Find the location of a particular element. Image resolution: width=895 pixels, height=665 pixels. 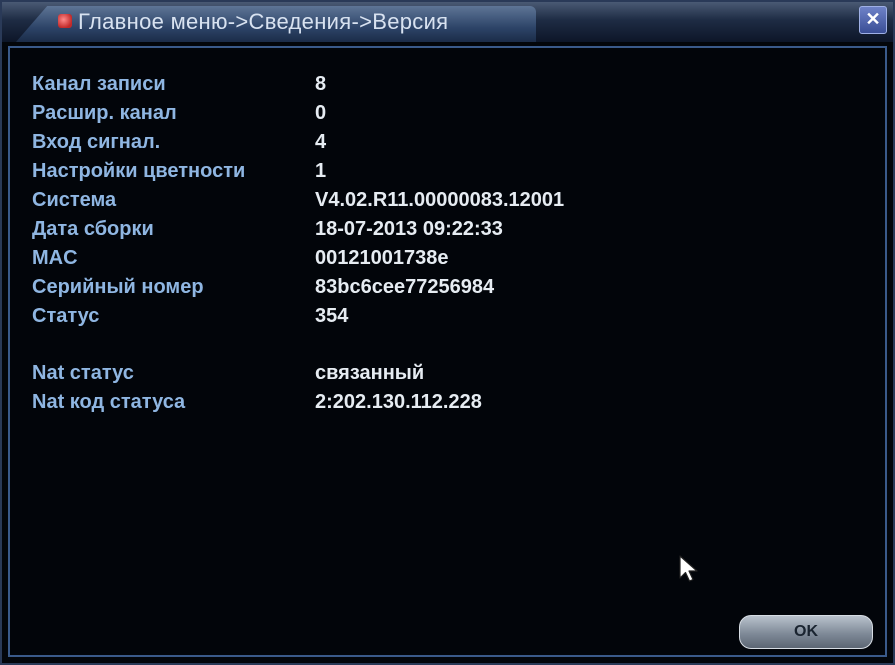

info-row-mac: MAC 00121001738e is located at coordinates (298, 258).